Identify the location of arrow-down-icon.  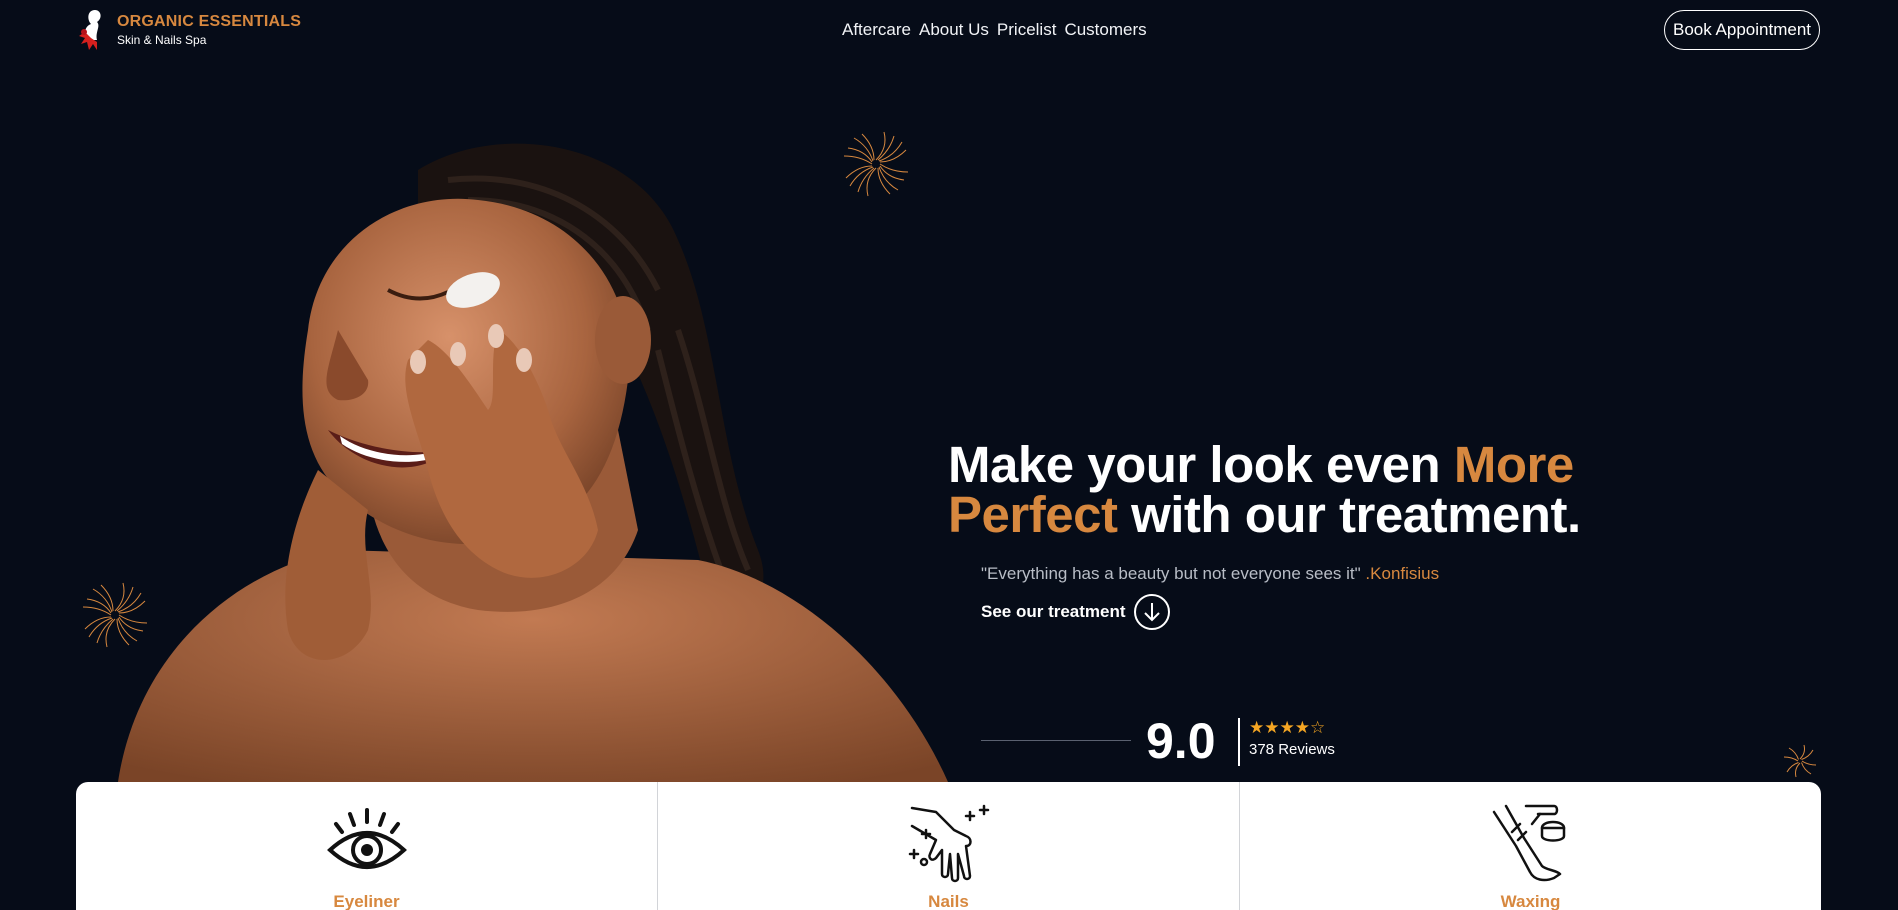
(1151, 612).